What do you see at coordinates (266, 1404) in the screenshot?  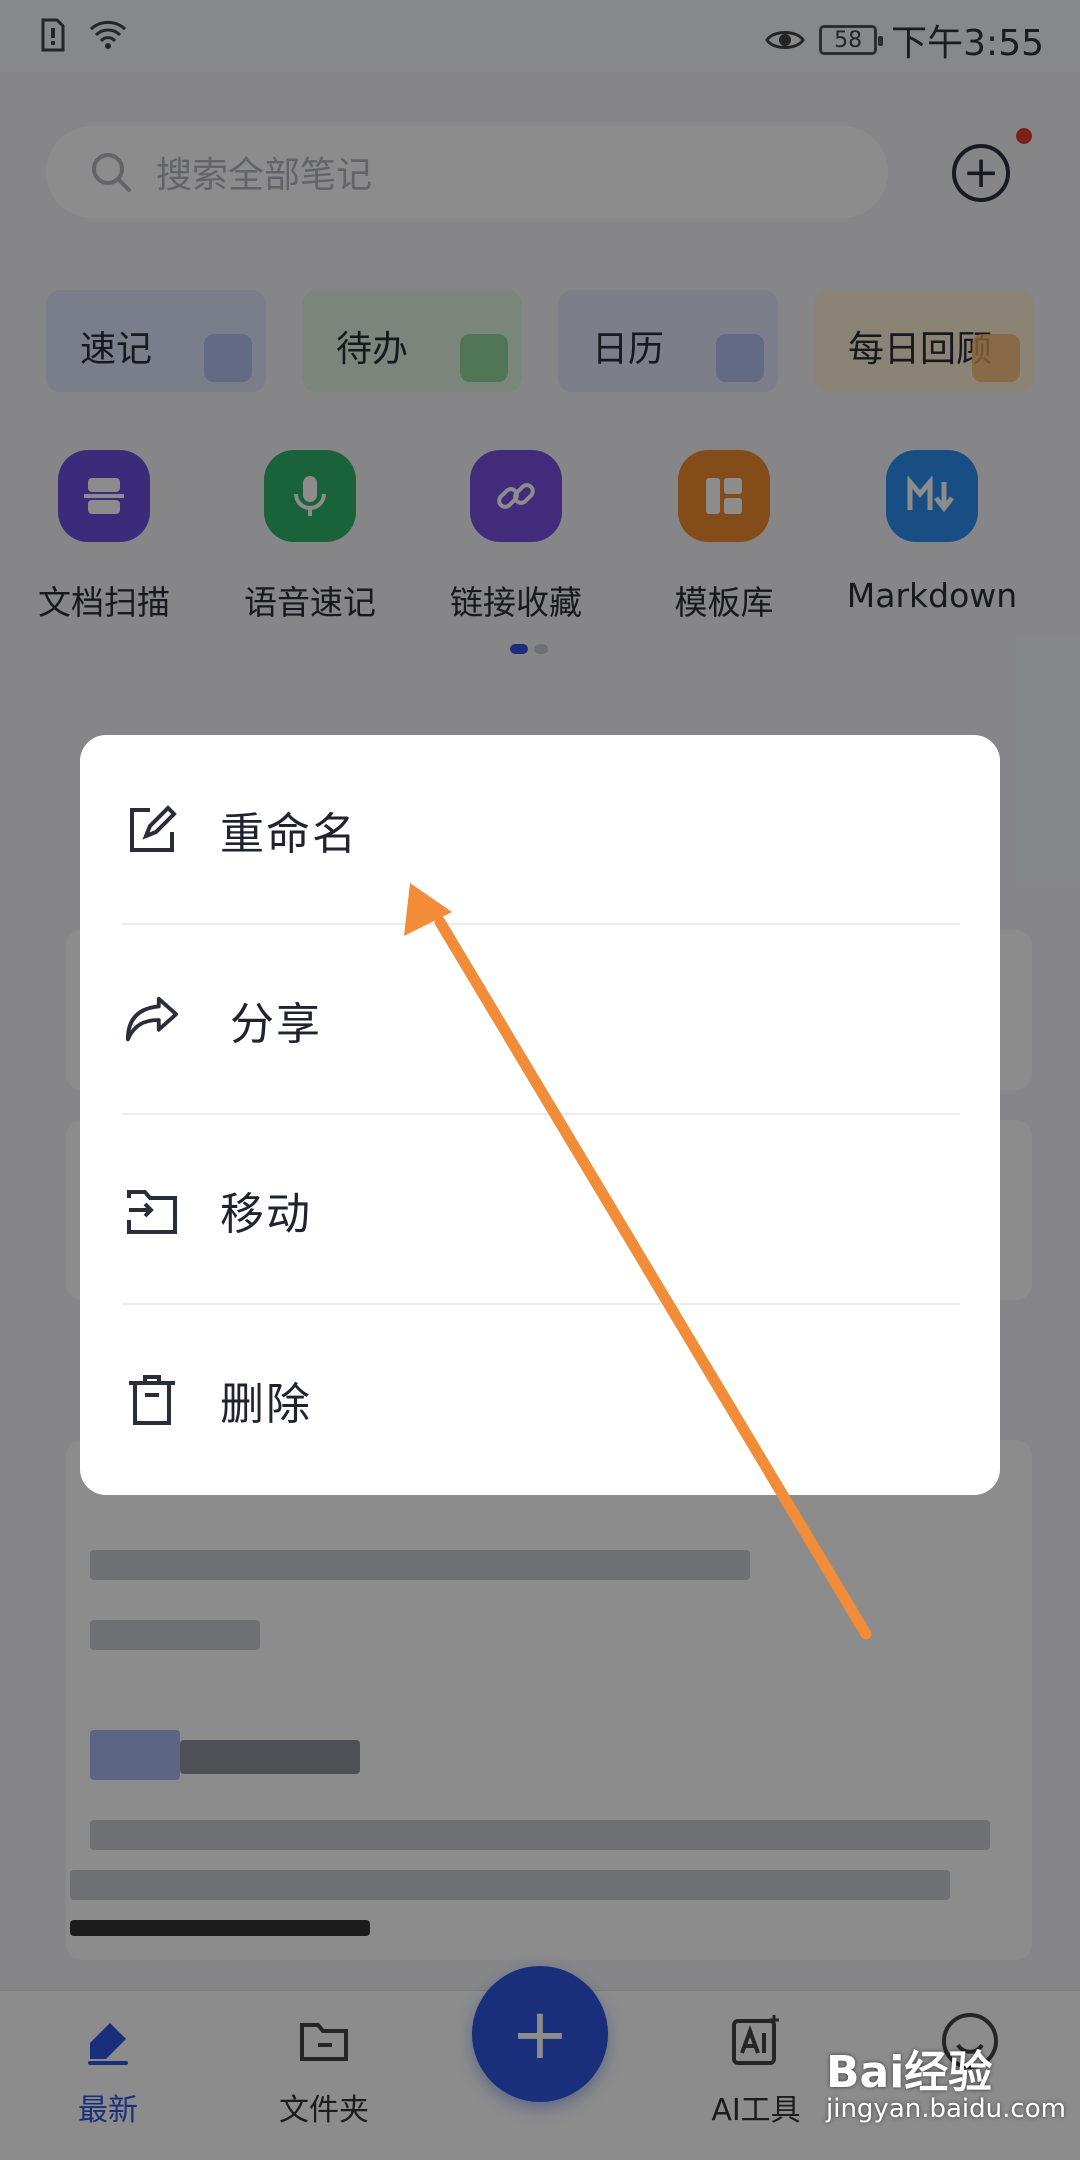 I see `menu-item-label: 删除` at bounding box center [266, 1404].